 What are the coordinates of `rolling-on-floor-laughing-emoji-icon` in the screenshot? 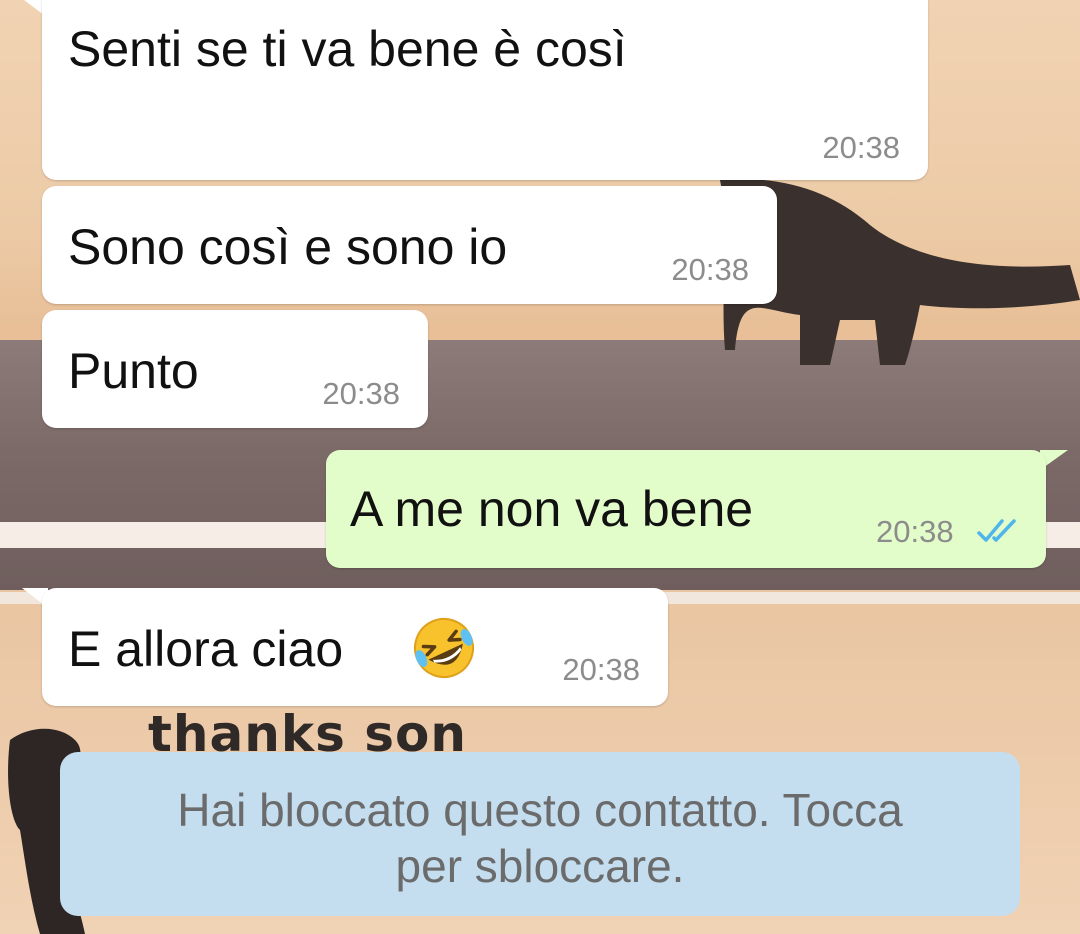 It's located at (444, 648).